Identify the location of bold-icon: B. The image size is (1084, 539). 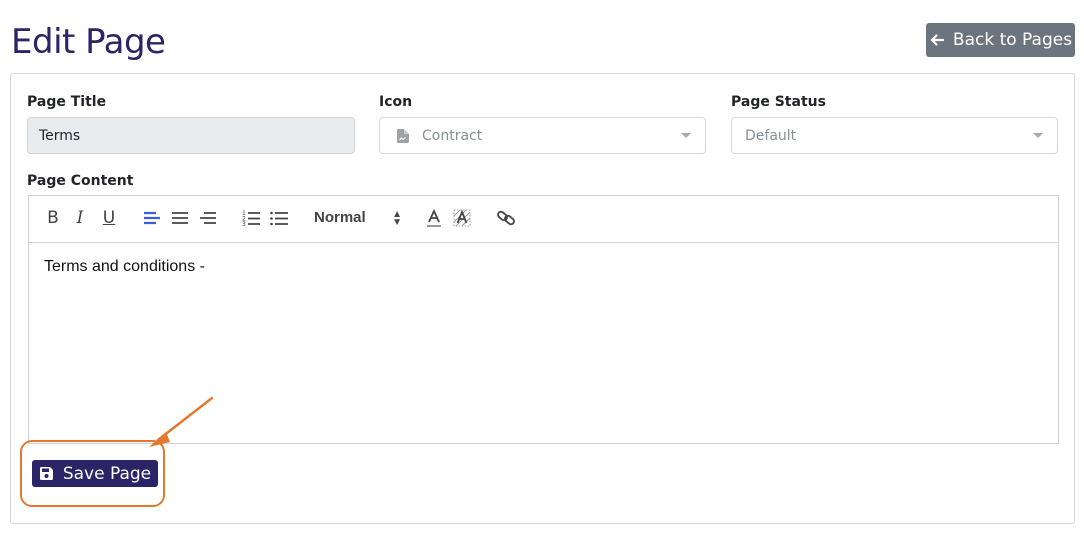
(53, 218).